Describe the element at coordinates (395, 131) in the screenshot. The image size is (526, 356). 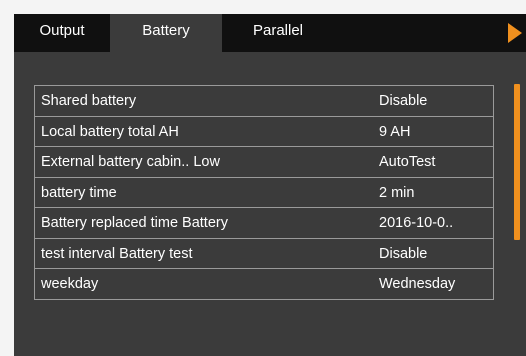
I see `setting-value: 9 AH` at that location.